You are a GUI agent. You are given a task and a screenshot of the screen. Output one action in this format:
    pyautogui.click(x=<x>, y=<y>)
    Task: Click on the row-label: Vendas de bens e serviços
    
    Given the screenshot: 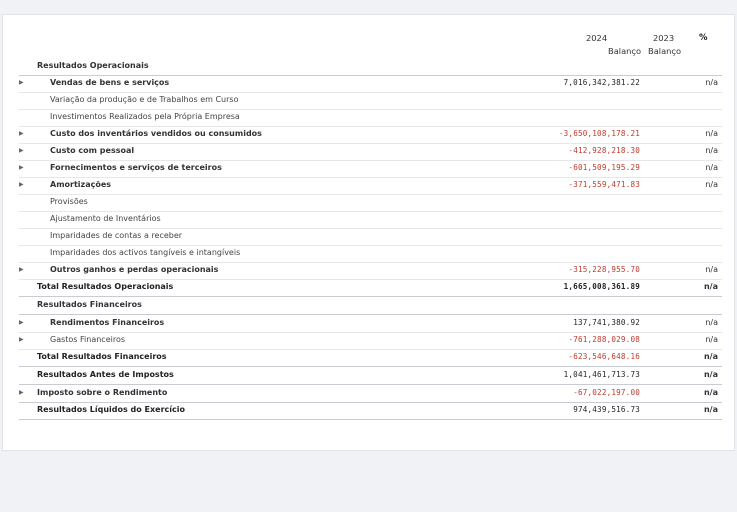 What is the action you would take?
    pyautogui.click(x=110, y=82)
    